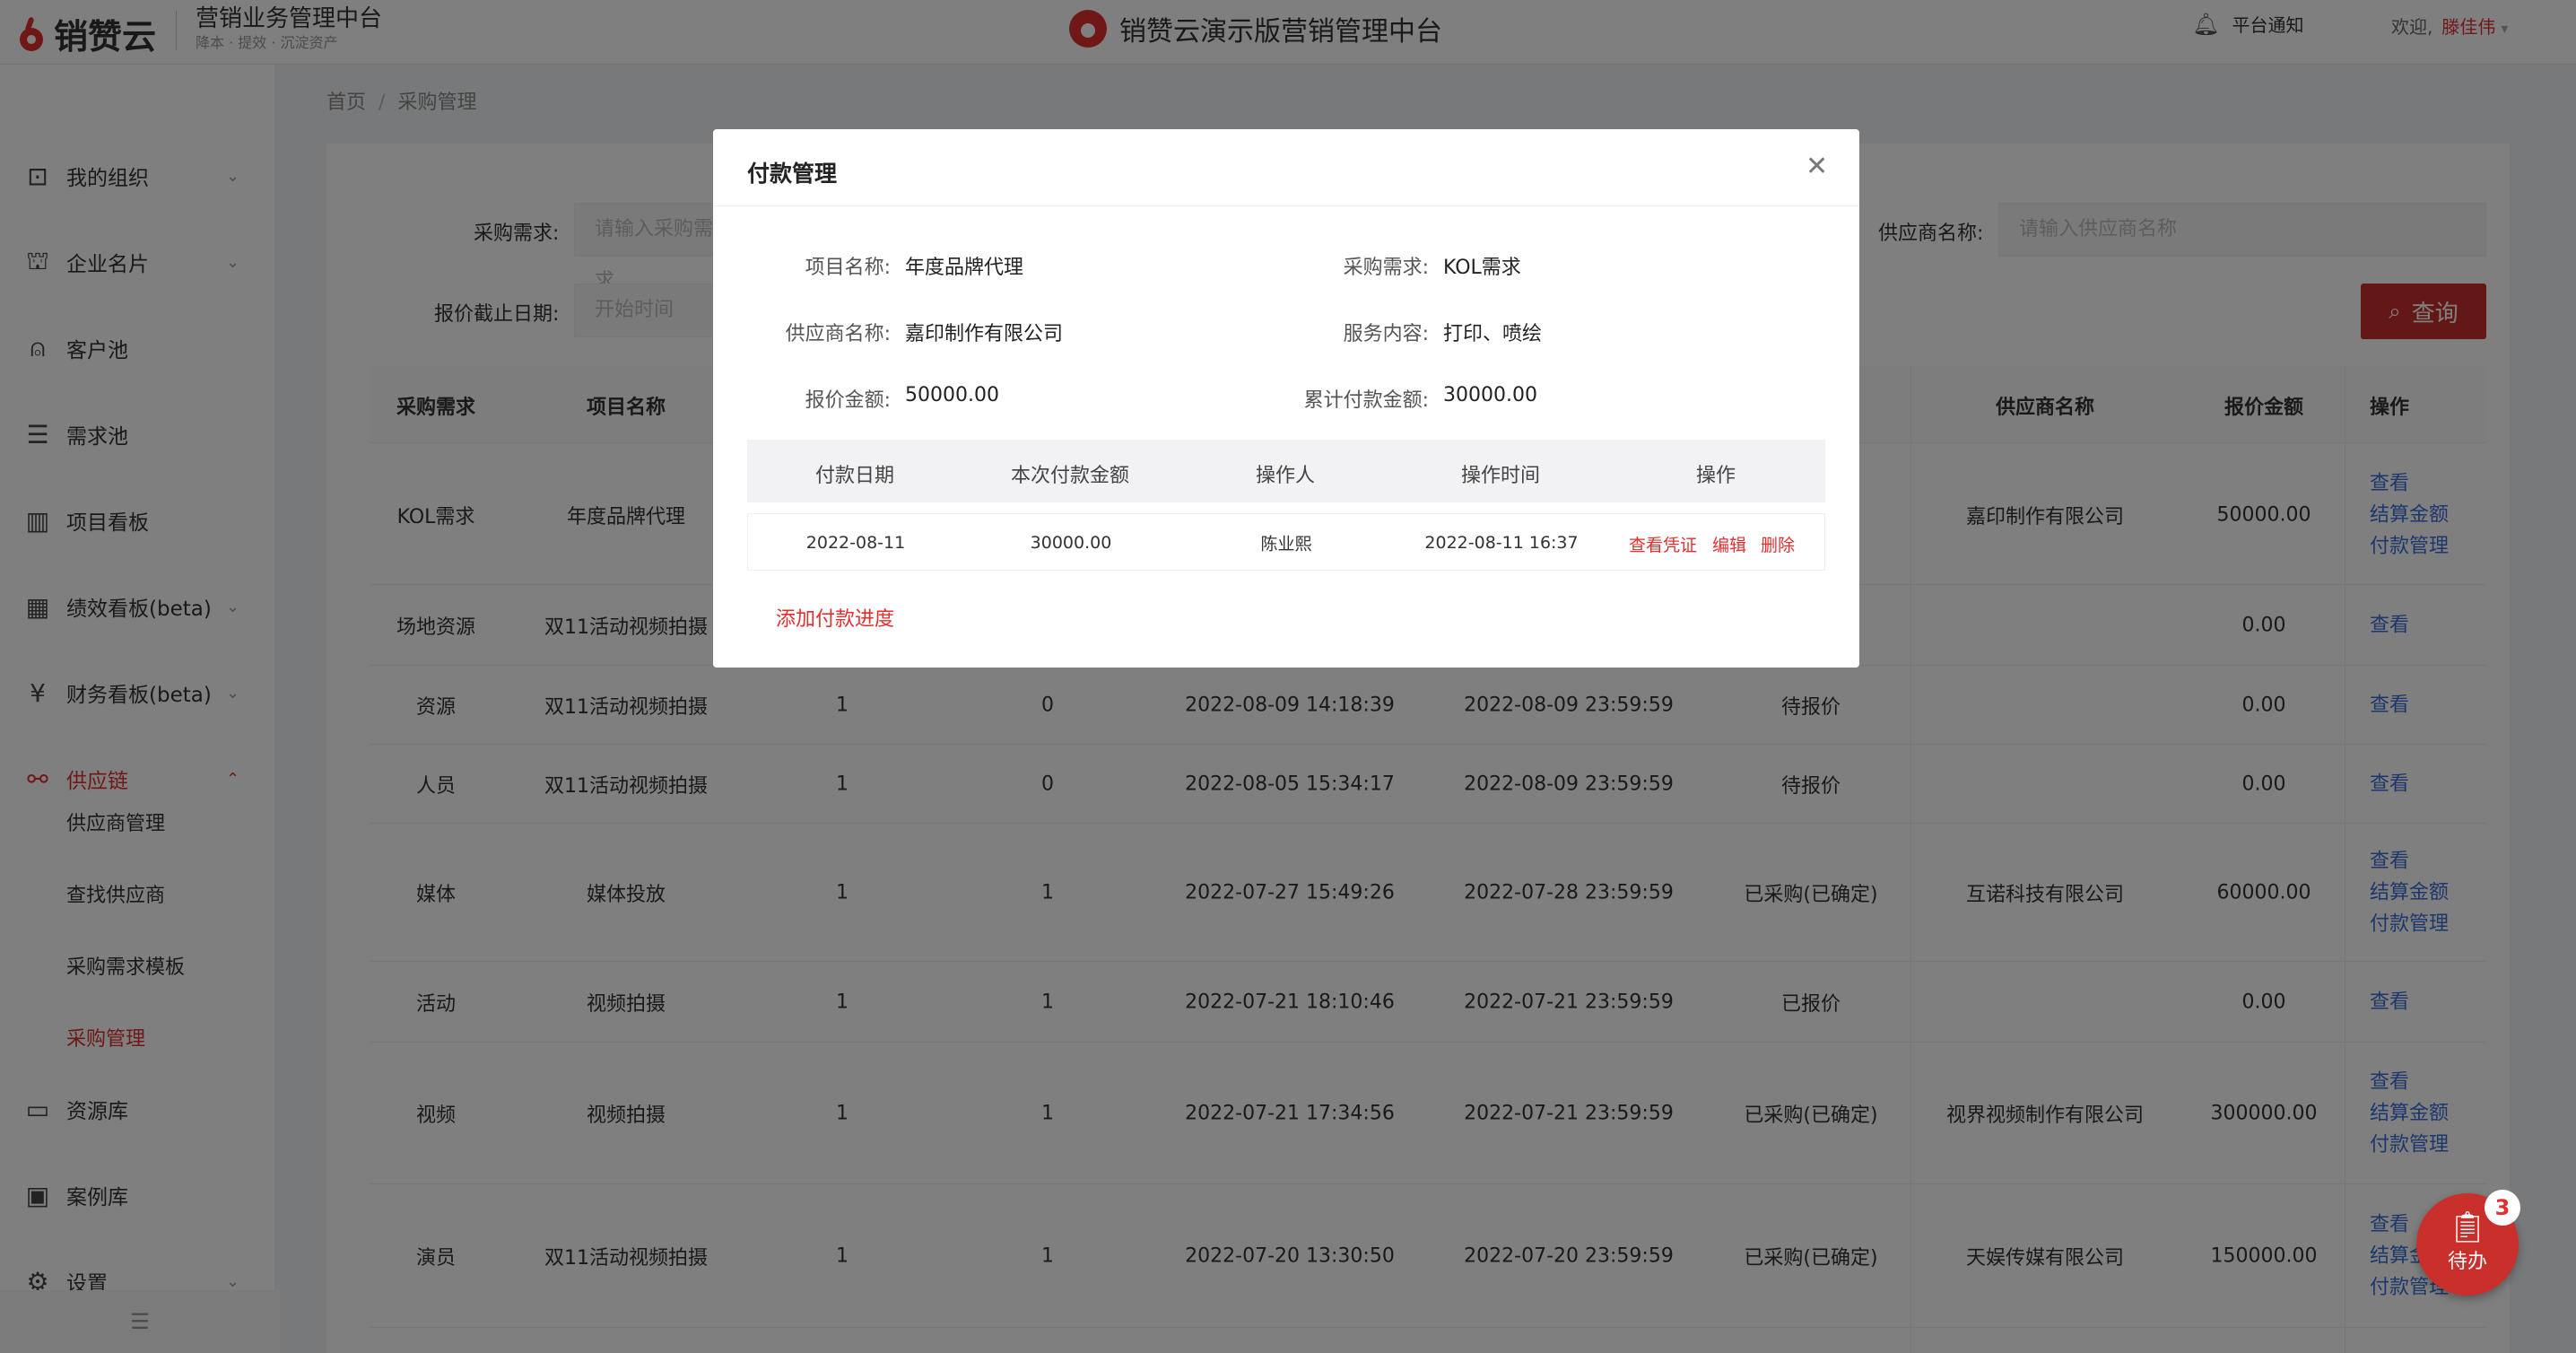 The image size is (2576, 1353). Describe the element at coordinates (1482, 268) in the screenshot. I see `demand-value: KOL需求` at that location.